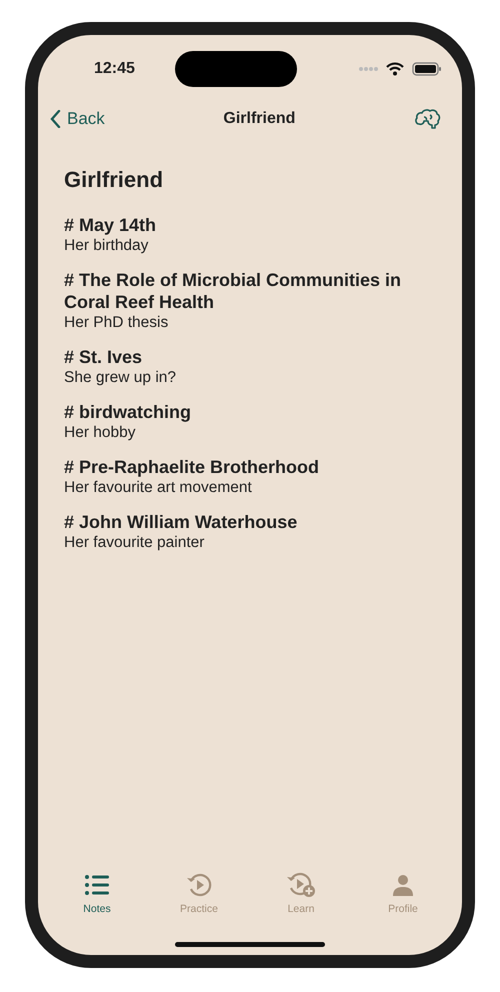 The height and width of the screenshot is (992, 500). I want to click on note-title: # May 14th, so click(250, 225).